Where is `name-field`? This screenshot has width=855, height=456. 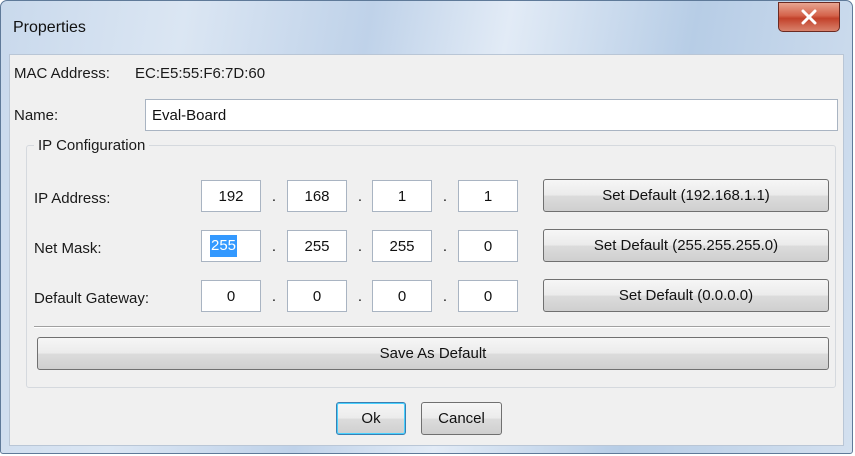 name-field is located at coordinates (491, 115).